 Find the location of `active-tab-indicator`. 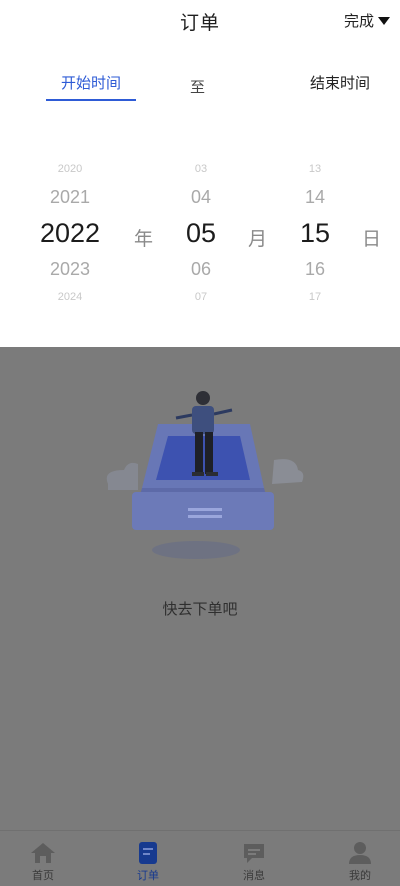

active-tab-indicator is located at coordinates (91, 100).